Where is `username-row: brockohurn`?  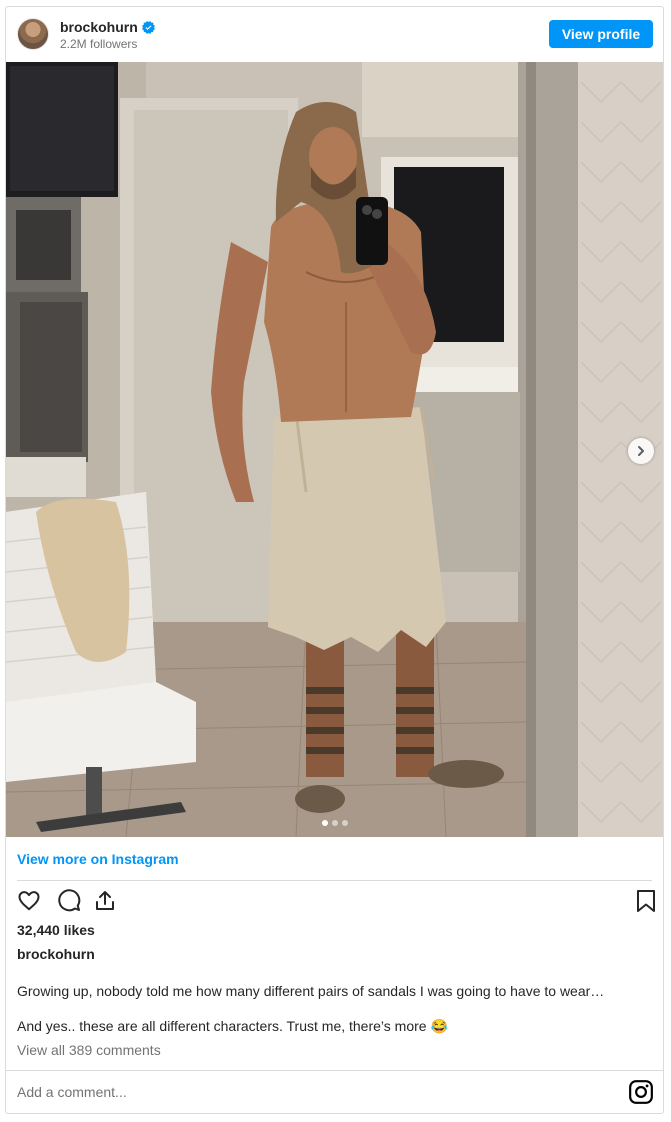
username-row: brockohurn is located at coordinates (107, 27).